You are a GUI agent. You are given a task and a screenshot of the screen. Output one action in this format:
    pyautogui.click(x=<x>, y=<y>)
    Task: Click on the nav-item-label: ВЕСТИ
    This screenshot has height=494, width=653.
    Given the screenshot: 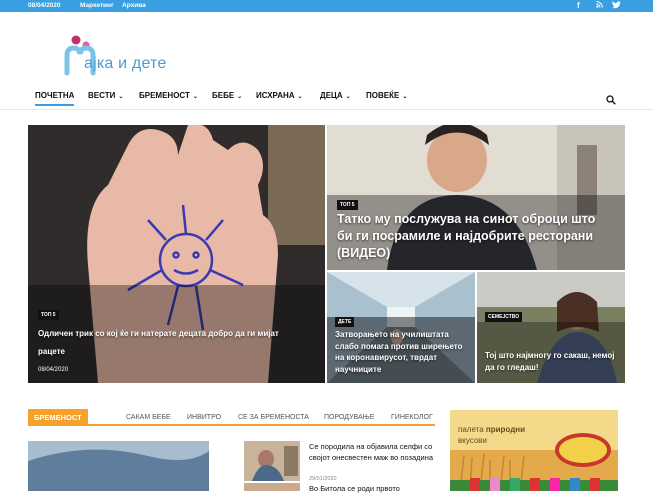 What is the action you would take?
    pyautogui.click(x=102, y=95)
    